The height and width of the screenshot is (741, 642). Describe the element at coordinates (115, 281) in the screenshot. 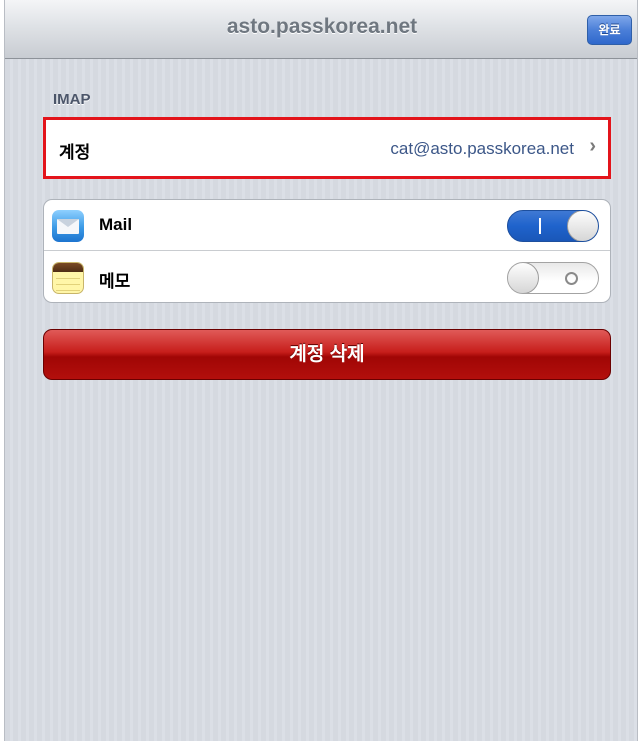

I see `notes-label: 메모` at that location.